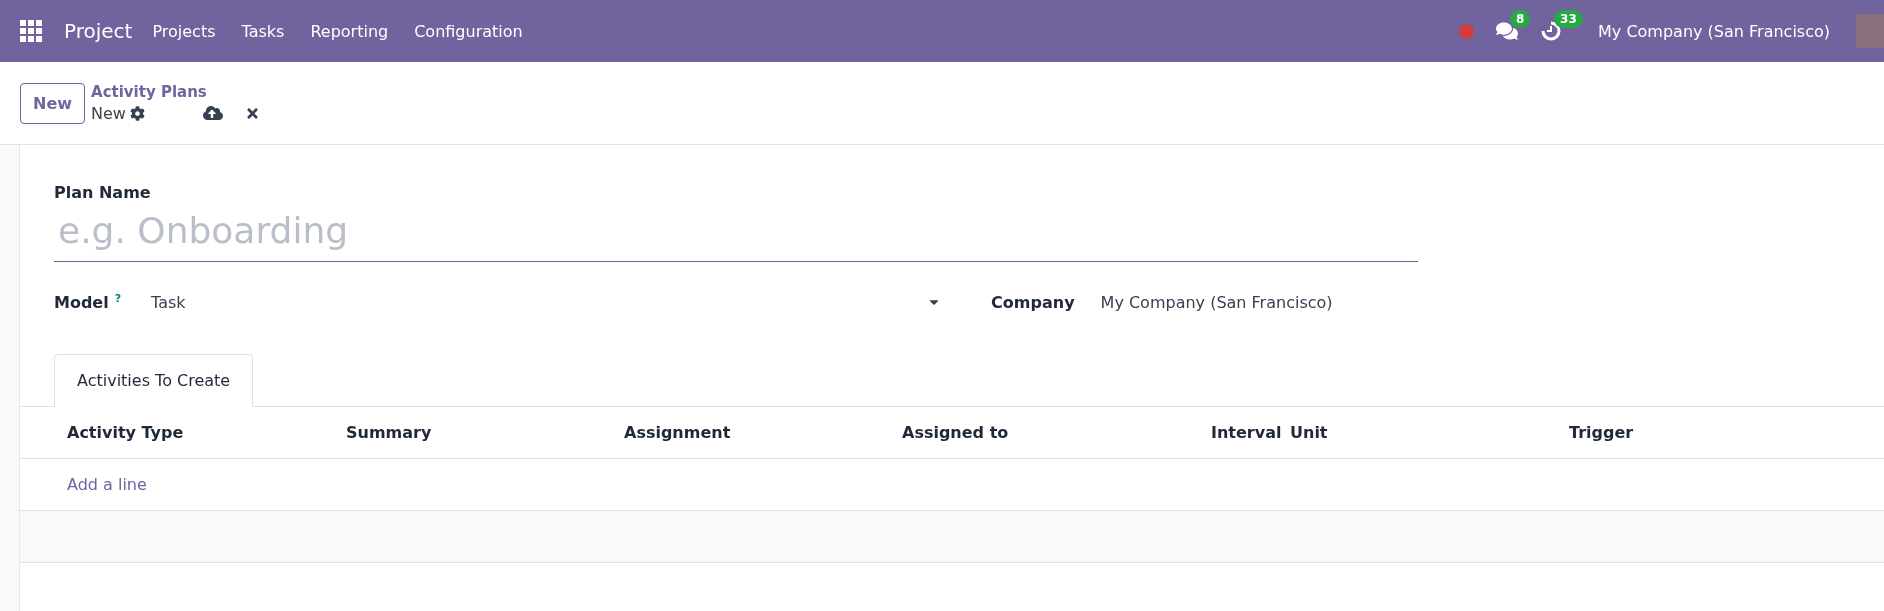 This screenshot has width=1884, height=611. I want to click on apps-grid-icon, so click(31, 31).